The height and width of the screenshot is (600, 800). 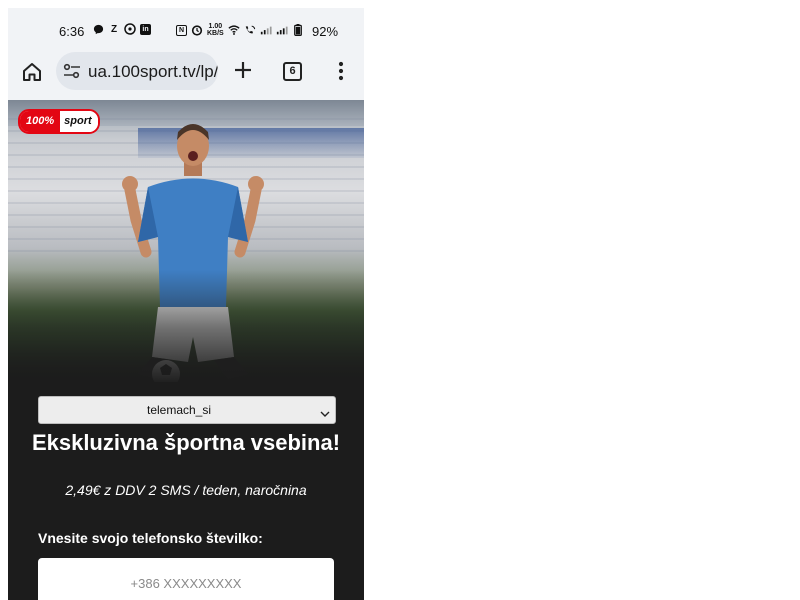 I want to click on logo-percent-text: 100%, so click(x=40, y=121).